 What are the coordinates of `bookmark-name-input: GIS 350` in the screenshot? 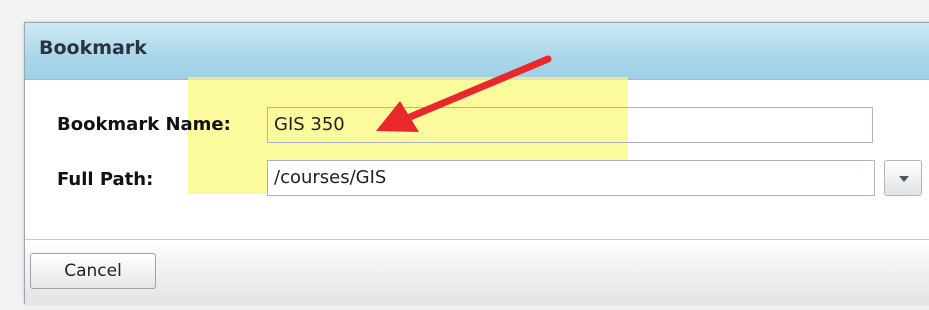 It's located at (570, 125).